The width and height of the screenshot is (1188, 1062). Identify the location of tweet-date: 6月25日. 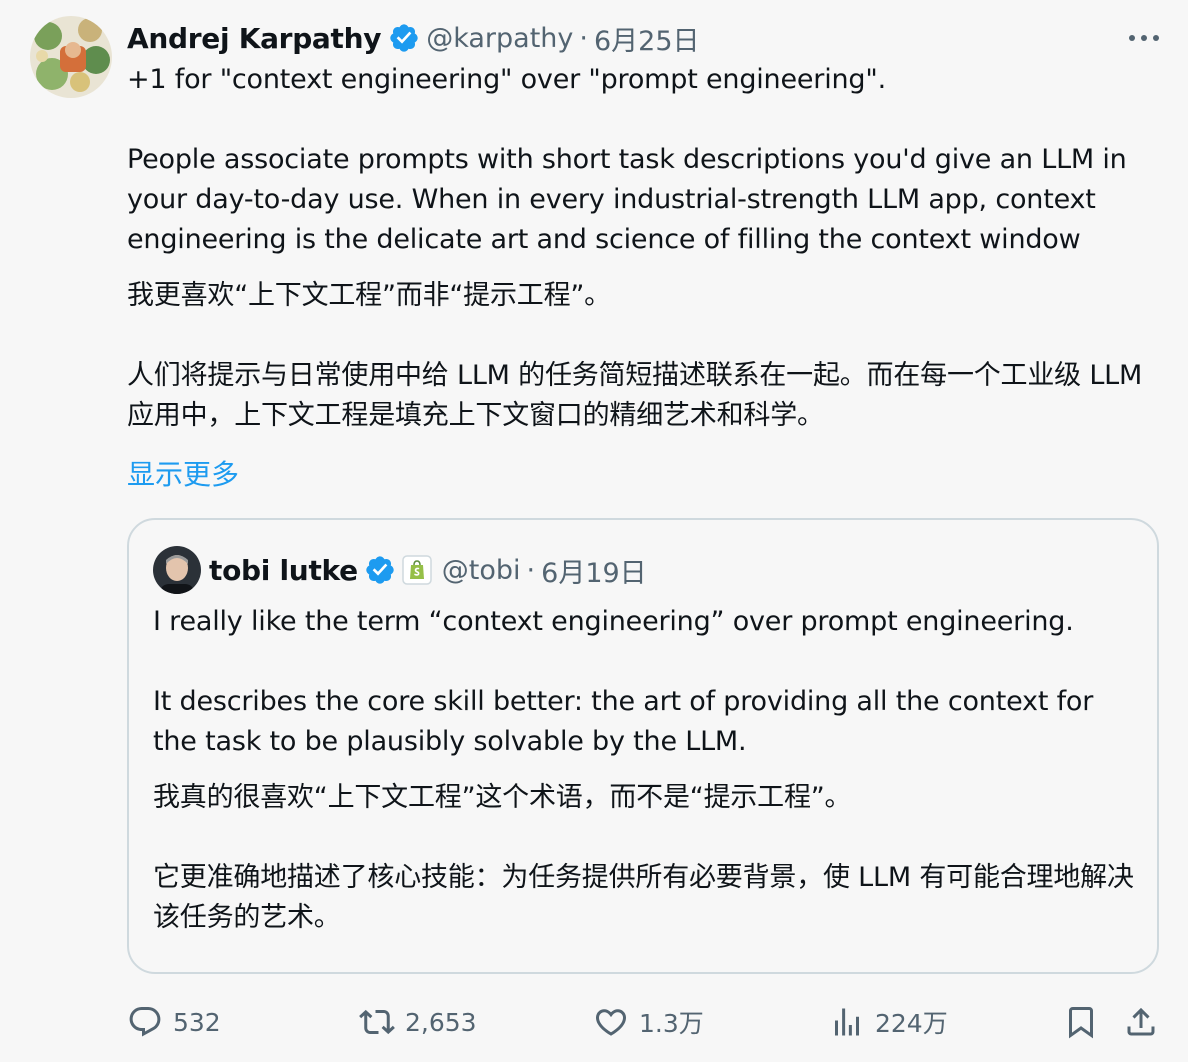
(647, 38).